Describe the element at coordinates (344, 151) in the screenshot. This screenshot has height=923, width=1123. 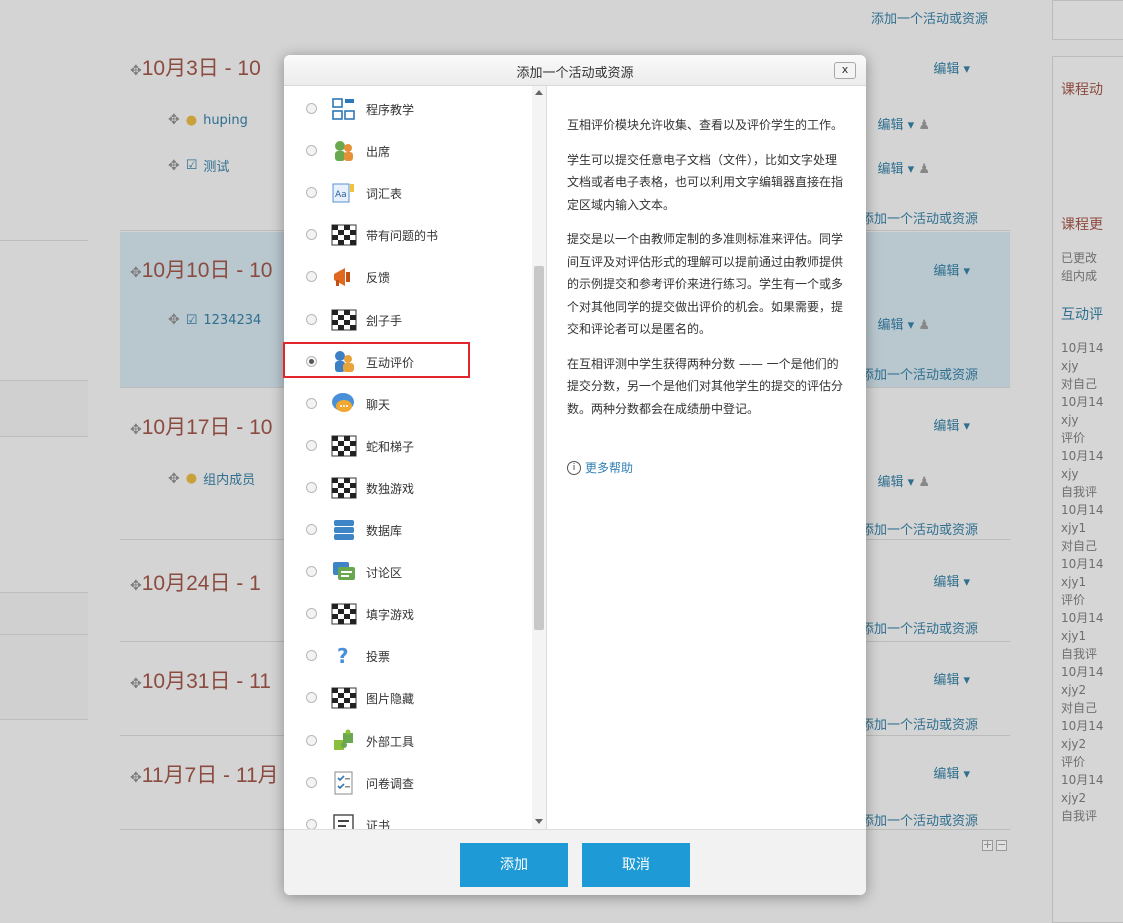
I see `attendance-icon` at that location.